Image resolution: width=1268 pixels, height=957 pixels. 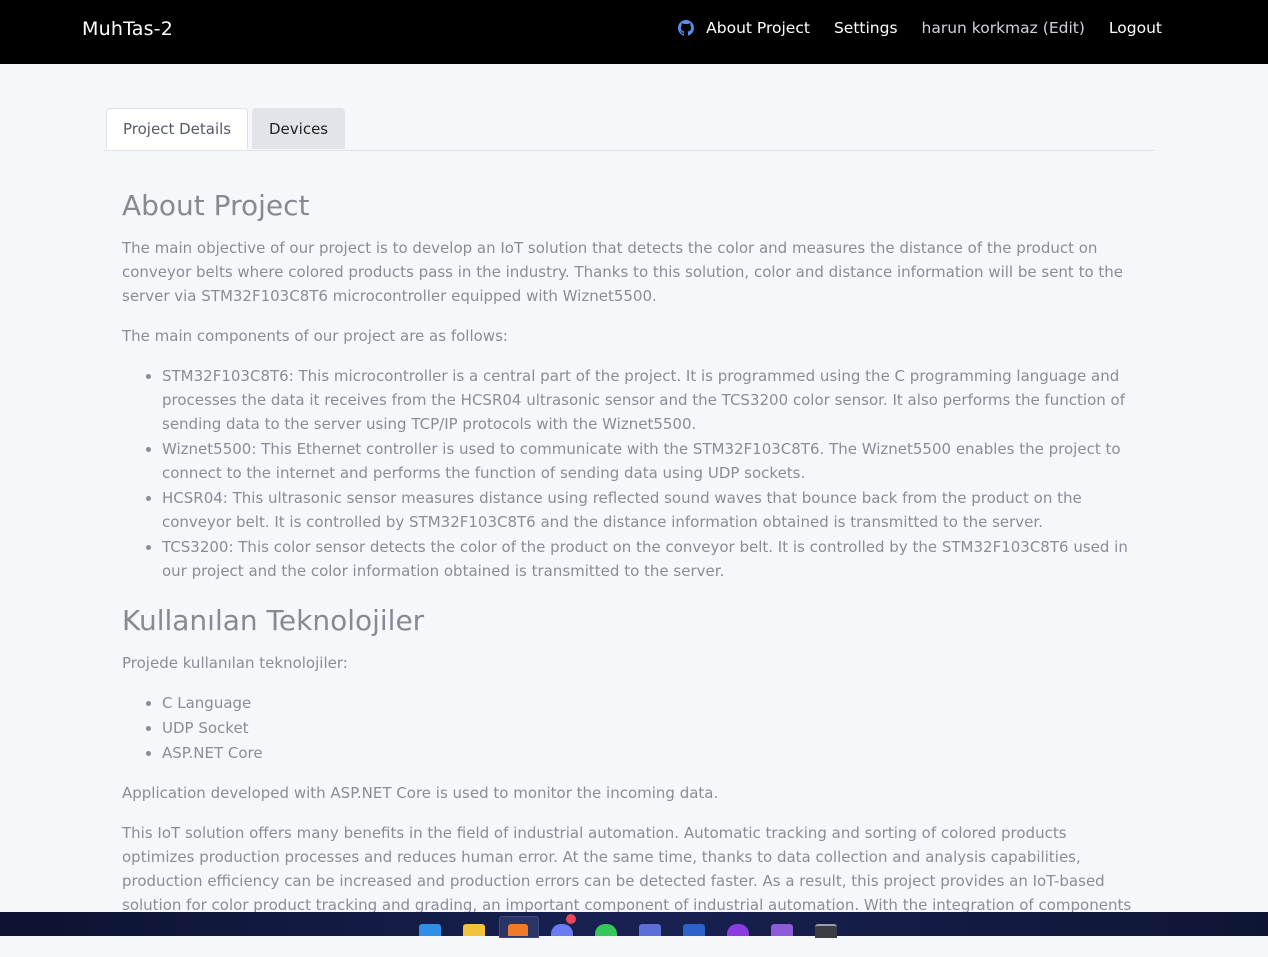 I want to click on word-icon, so click(x=694, y=930).